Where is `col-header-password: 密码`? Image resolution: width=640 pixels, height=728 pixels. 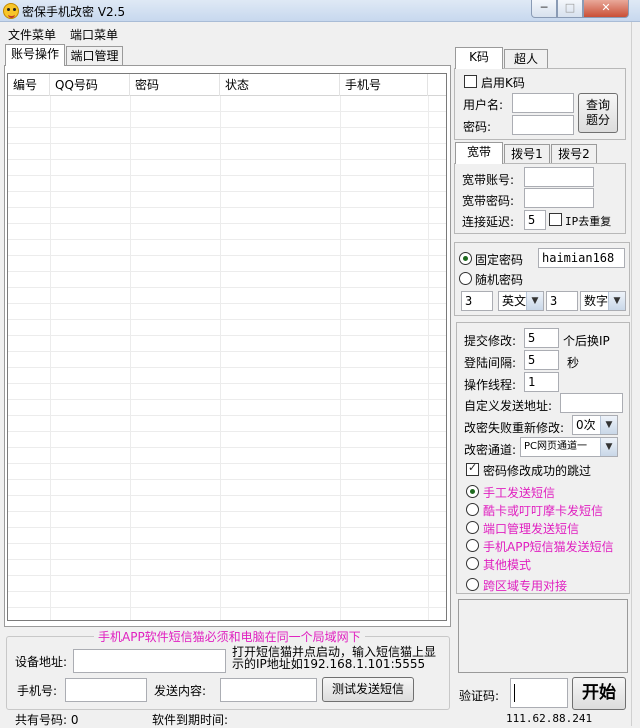 col-header-password: 密码 is located at coordinates (175, 85).